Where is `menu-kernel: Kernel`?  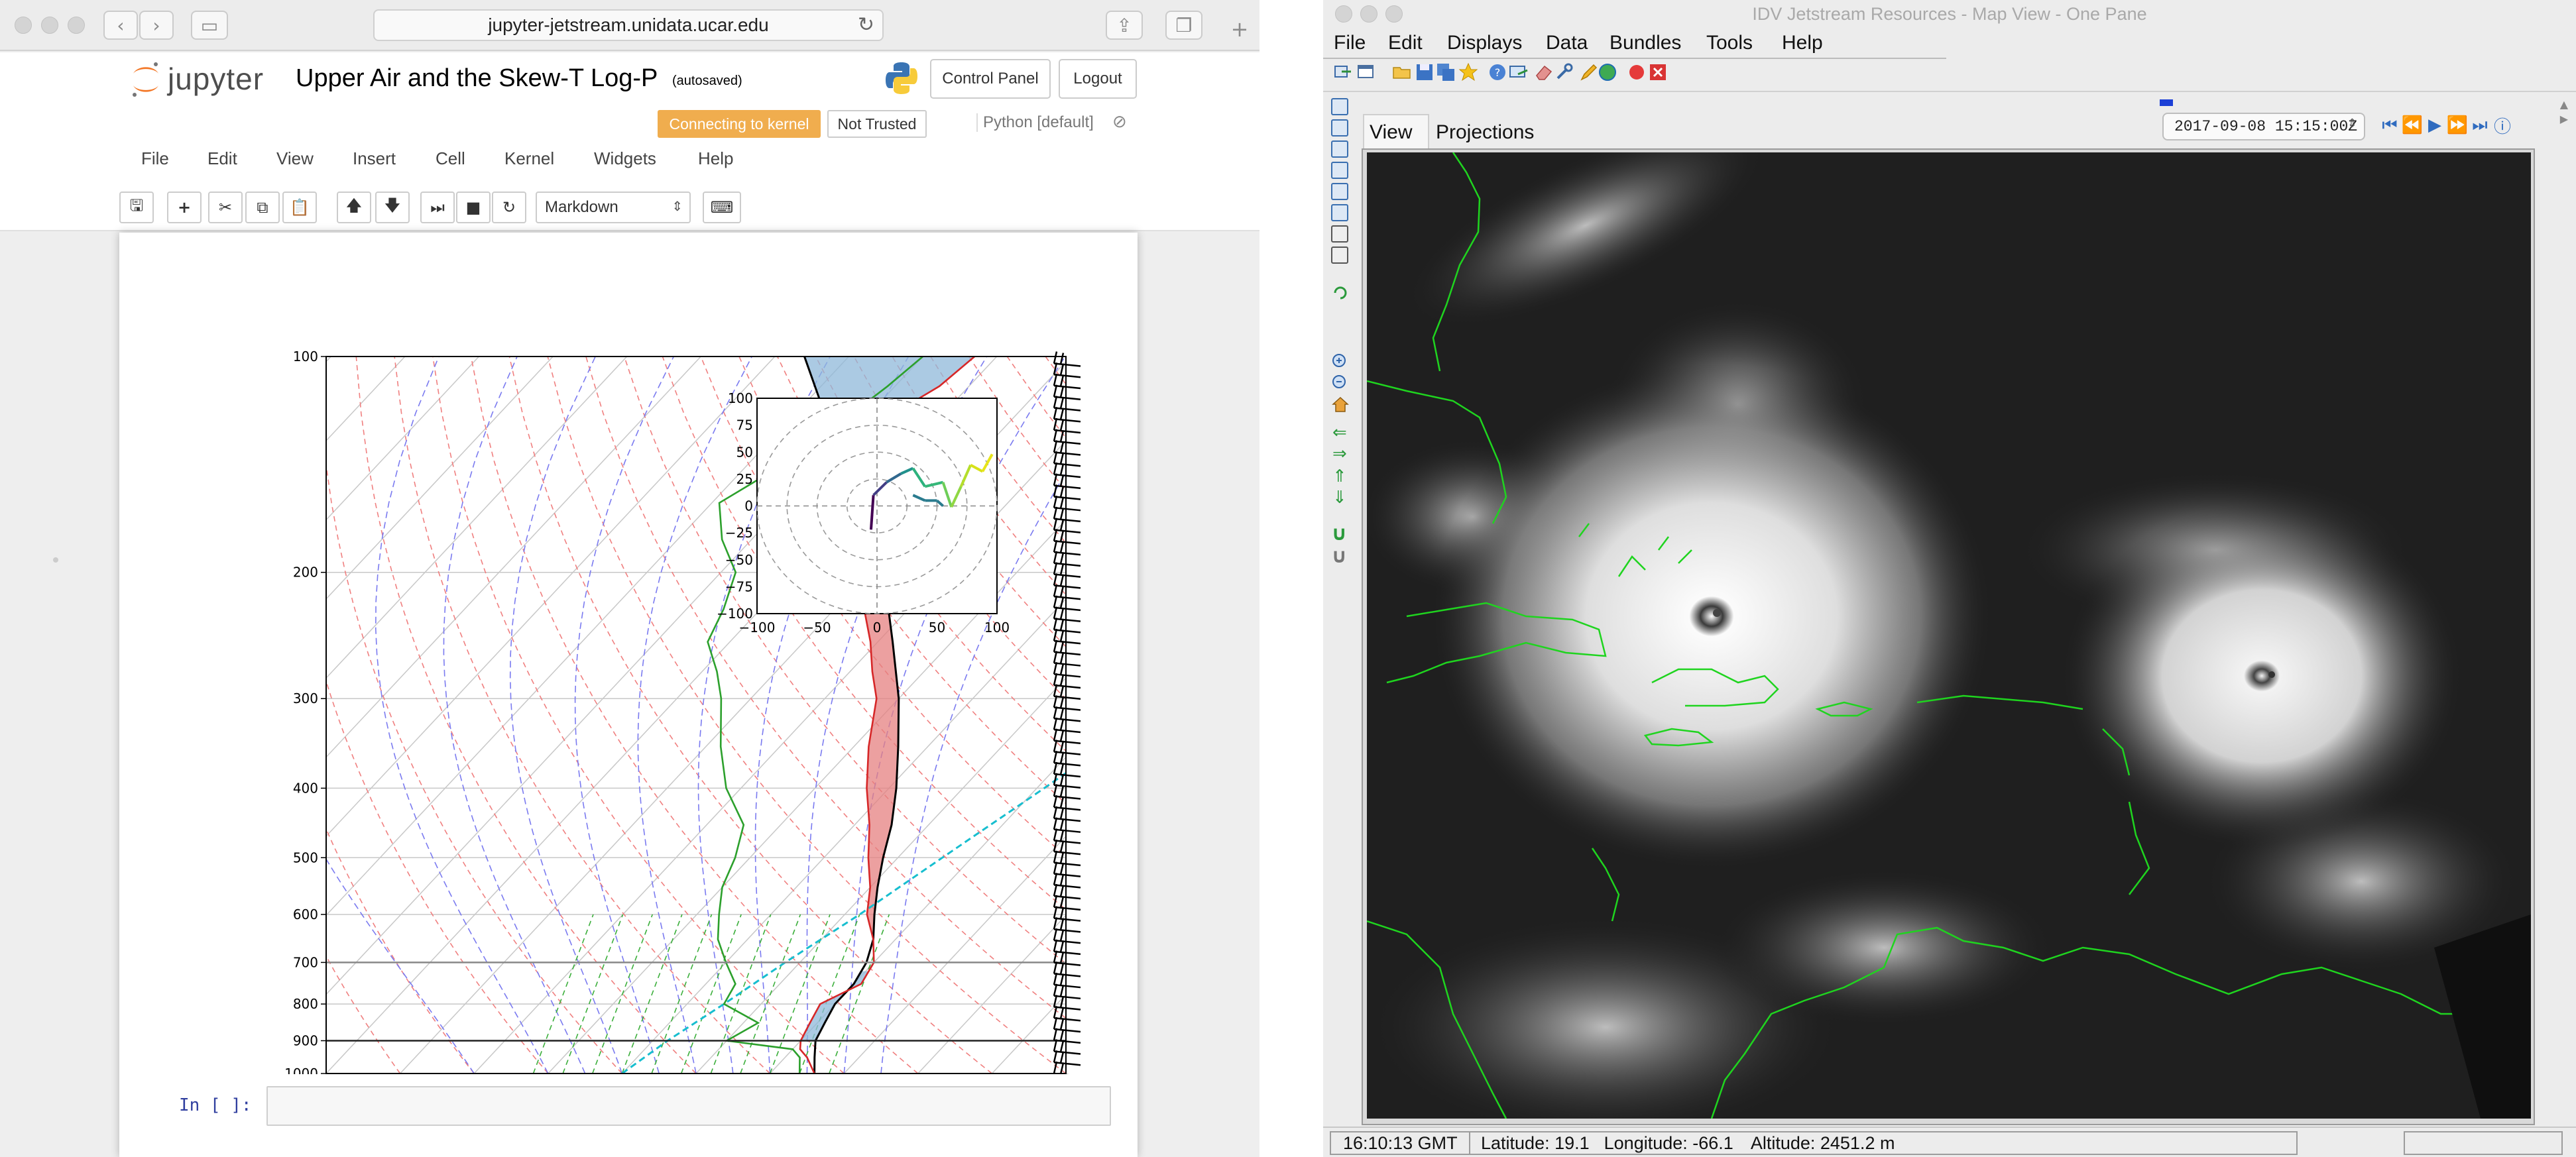
menu-kernel: Kernel is located at coordinates (529, 158).